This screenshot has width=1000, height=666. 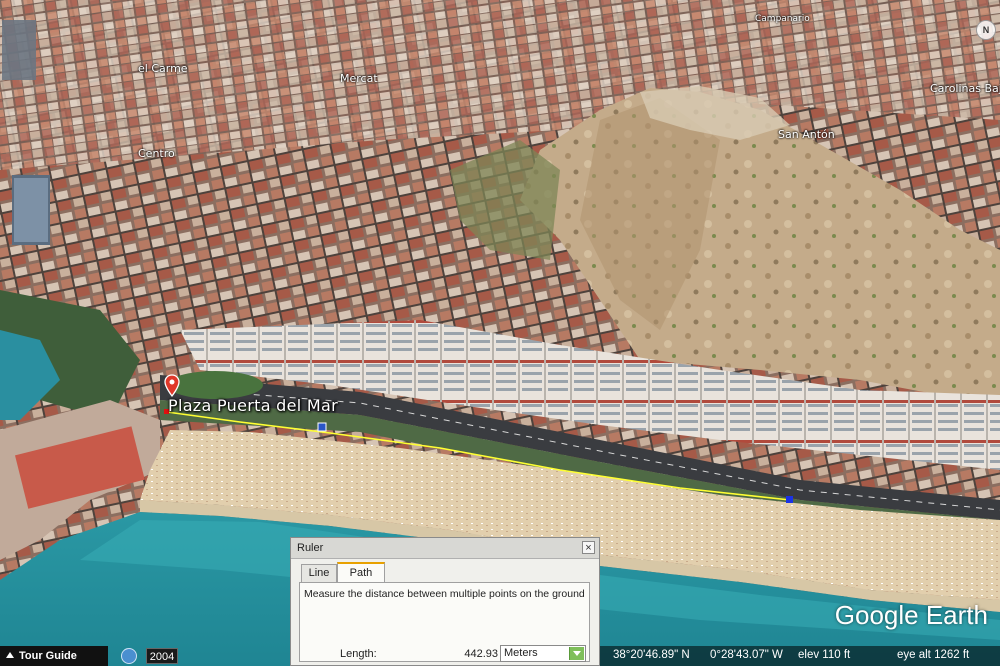 What do you see at coordinates (172, 386) in the screenshot?
I see `placemark-pin-icon` at bounding box center [172, 386].